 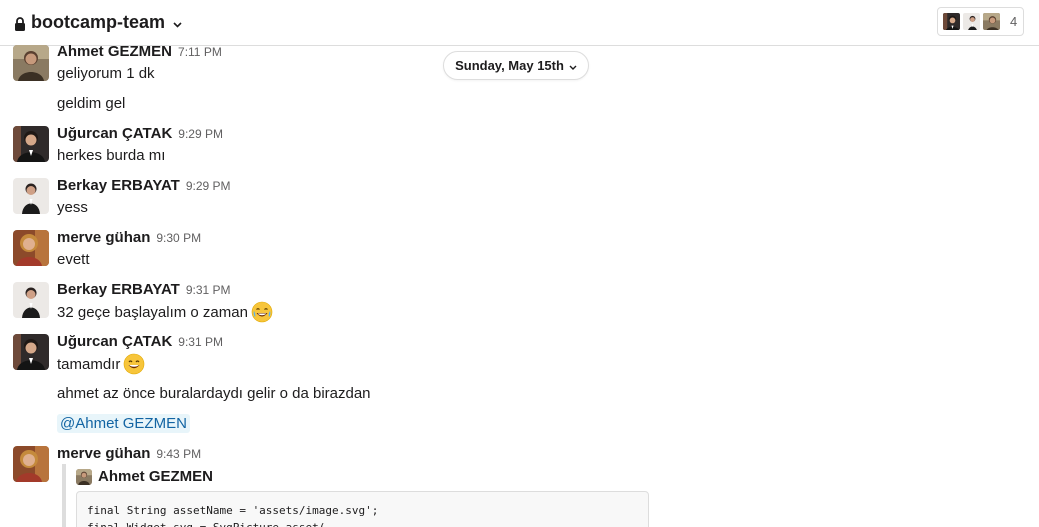 I want to click on message-timestamp: 9:30 PM, so click(x=178, y=238).